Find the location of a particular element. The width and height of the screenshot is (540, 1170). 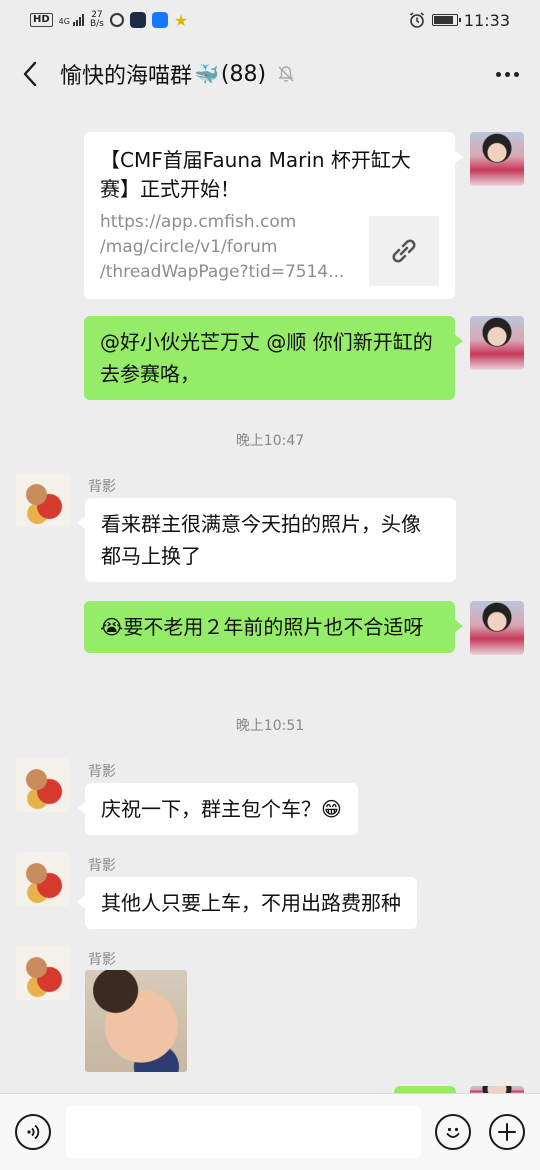

network-type: 4G is located at coordinates (64, 21).